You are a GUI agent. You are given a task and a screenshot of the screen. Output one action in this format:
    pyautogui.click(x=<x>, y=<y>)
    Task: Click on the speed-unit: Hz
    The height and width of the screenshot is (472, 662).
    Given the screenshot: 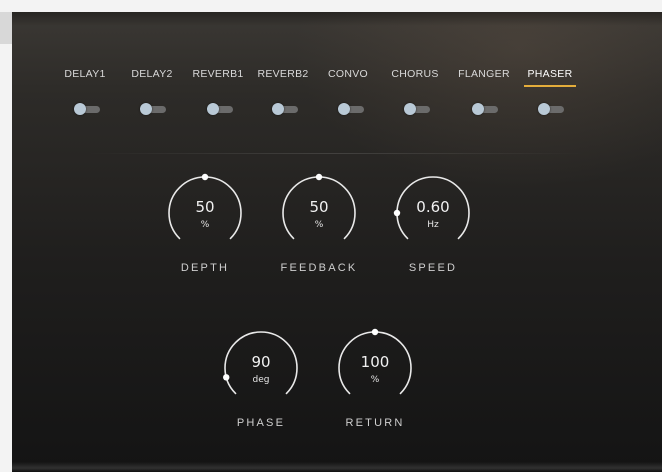 What is the action you would take?
    pyautogui.click(x=433, y=225)
    